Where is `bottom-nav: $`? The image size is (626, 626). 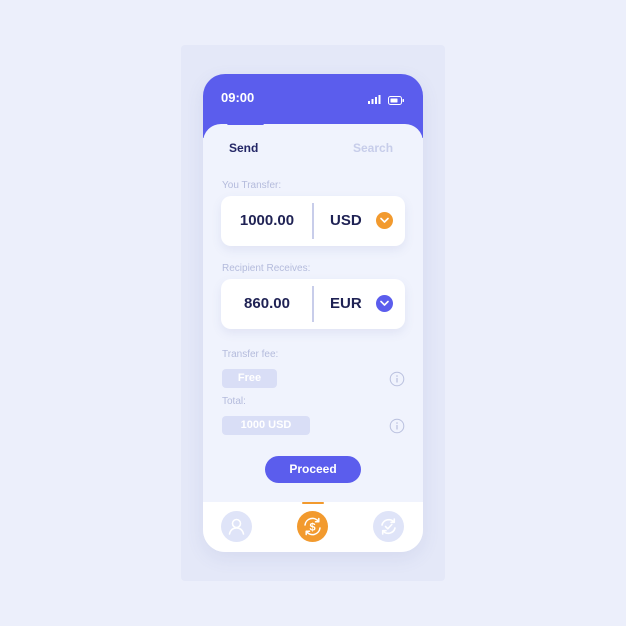
bottom-nav: $ is located at coordinates (313, 527).